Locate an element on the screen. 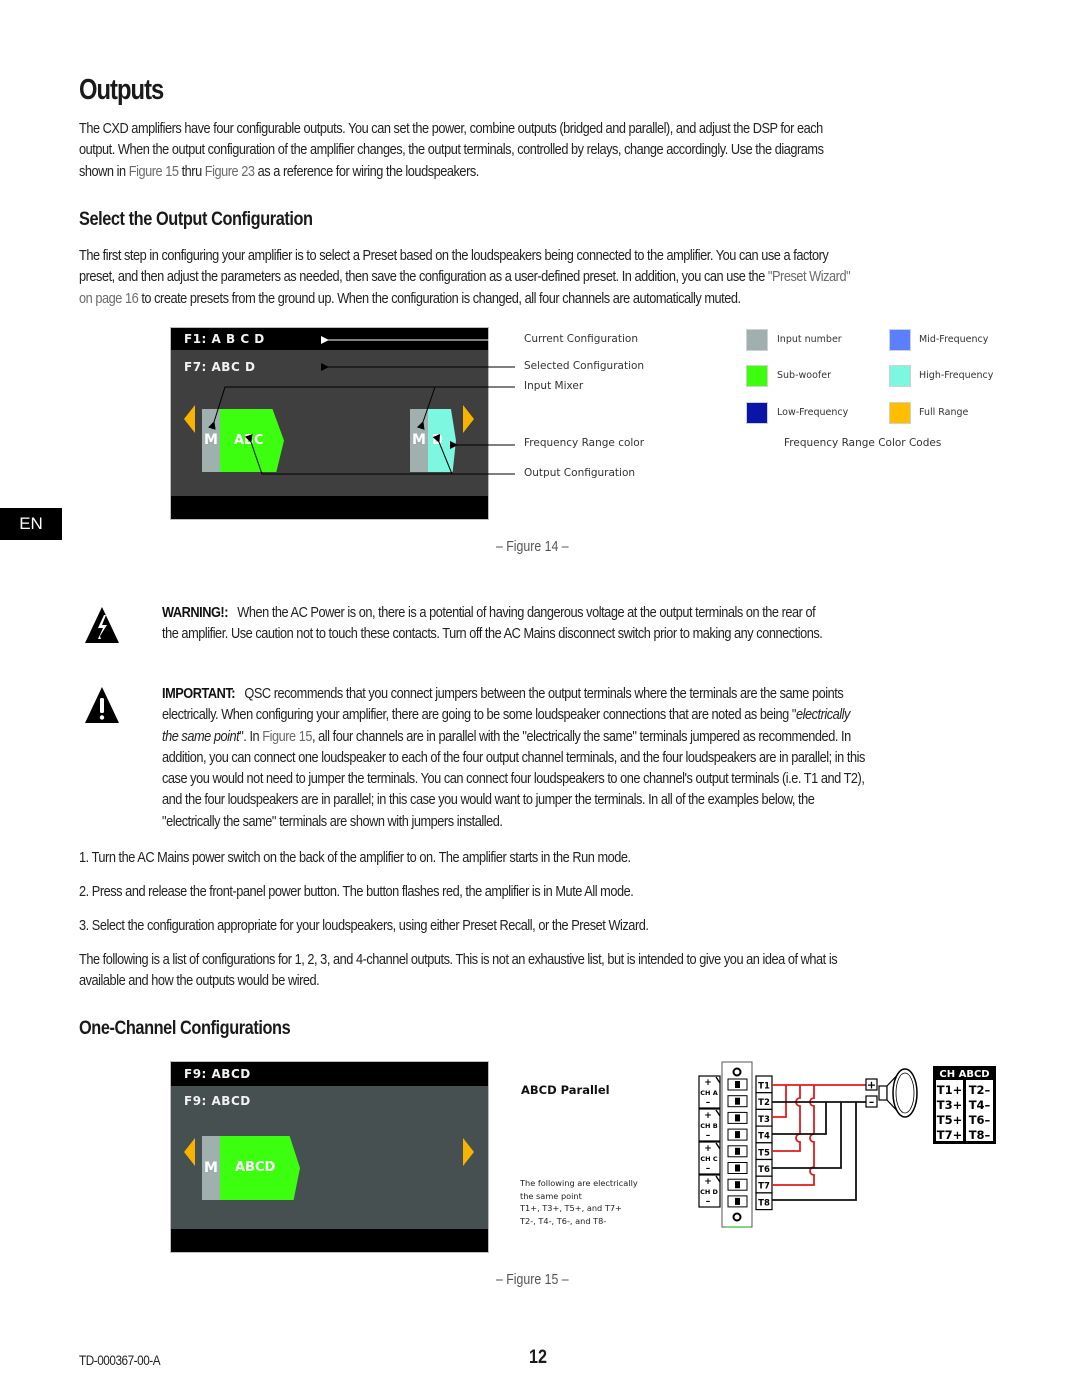 This screenshot has height=1397, width=1080. legend-label: Input number is located at coordinates (809, 339).